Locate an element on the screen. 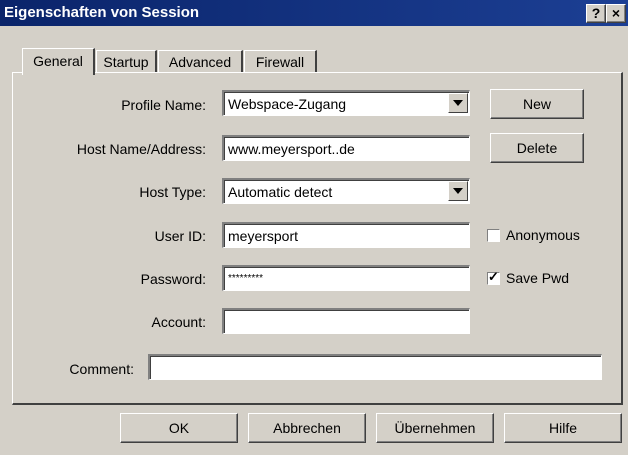  delete-button: Delete is located at coordinates (537, 148).